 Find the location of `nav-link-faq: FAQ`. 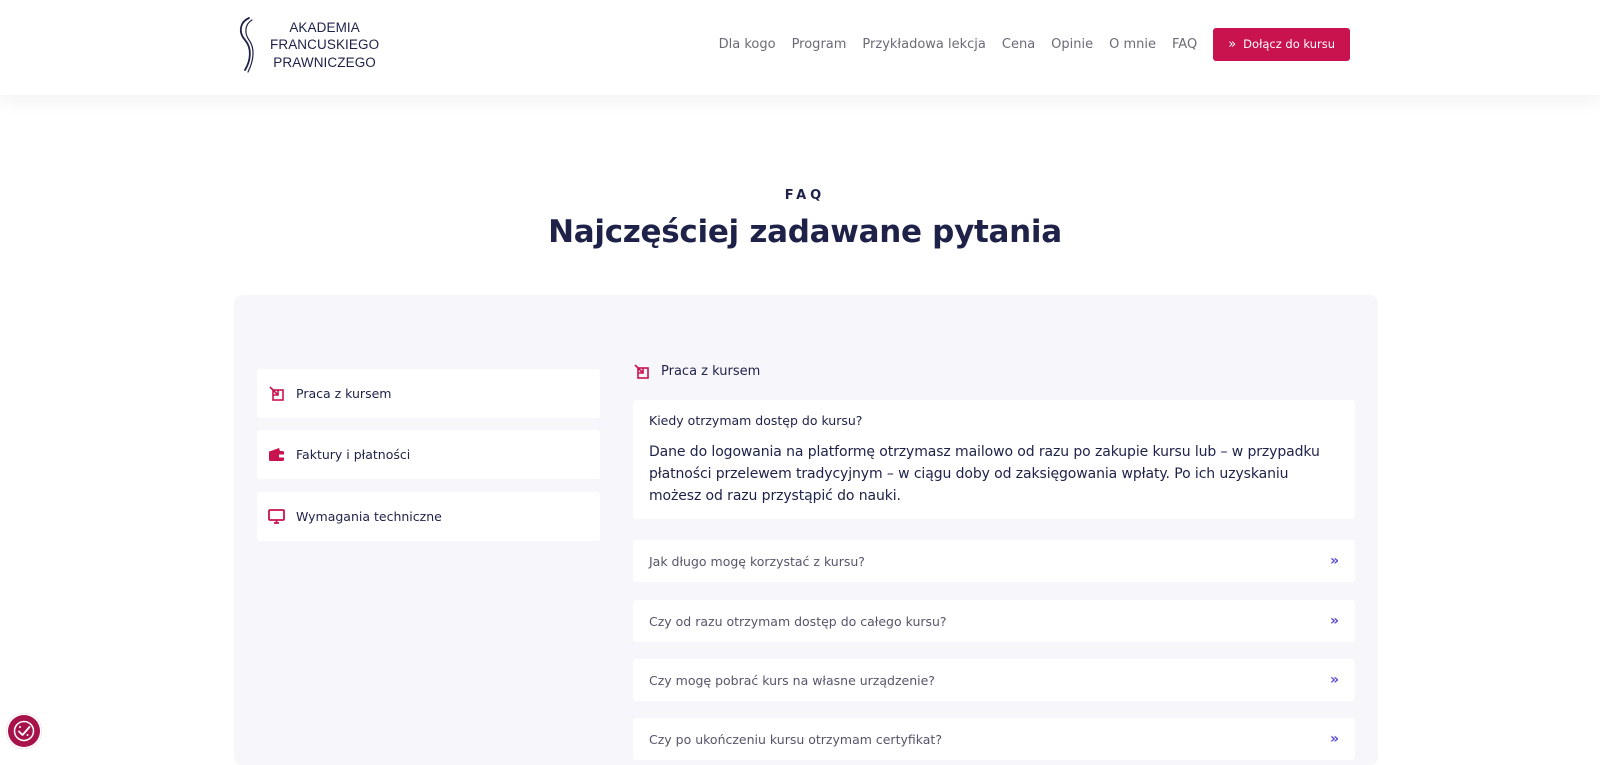

nav-link-faq: FAQ is located at coordinates (1184, 44).